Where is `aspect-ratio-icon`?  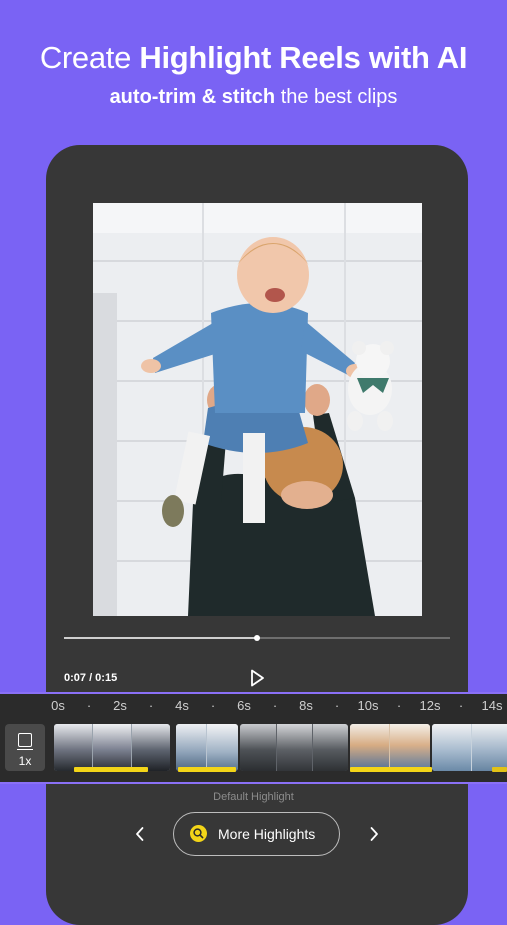
aspect-ratio-icon is located at coordinates (25, 741).